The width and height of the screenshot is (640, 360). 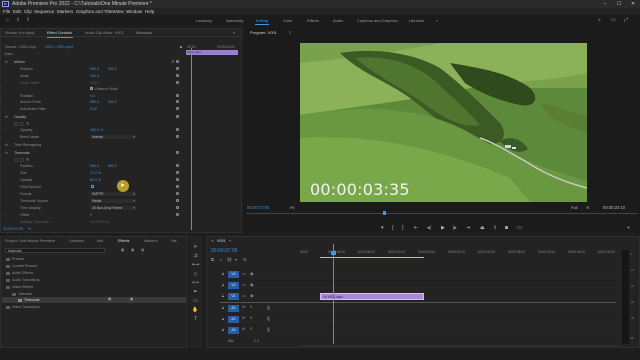 I want to click on workspace-effects: Effects, so click(x=313, y=20).